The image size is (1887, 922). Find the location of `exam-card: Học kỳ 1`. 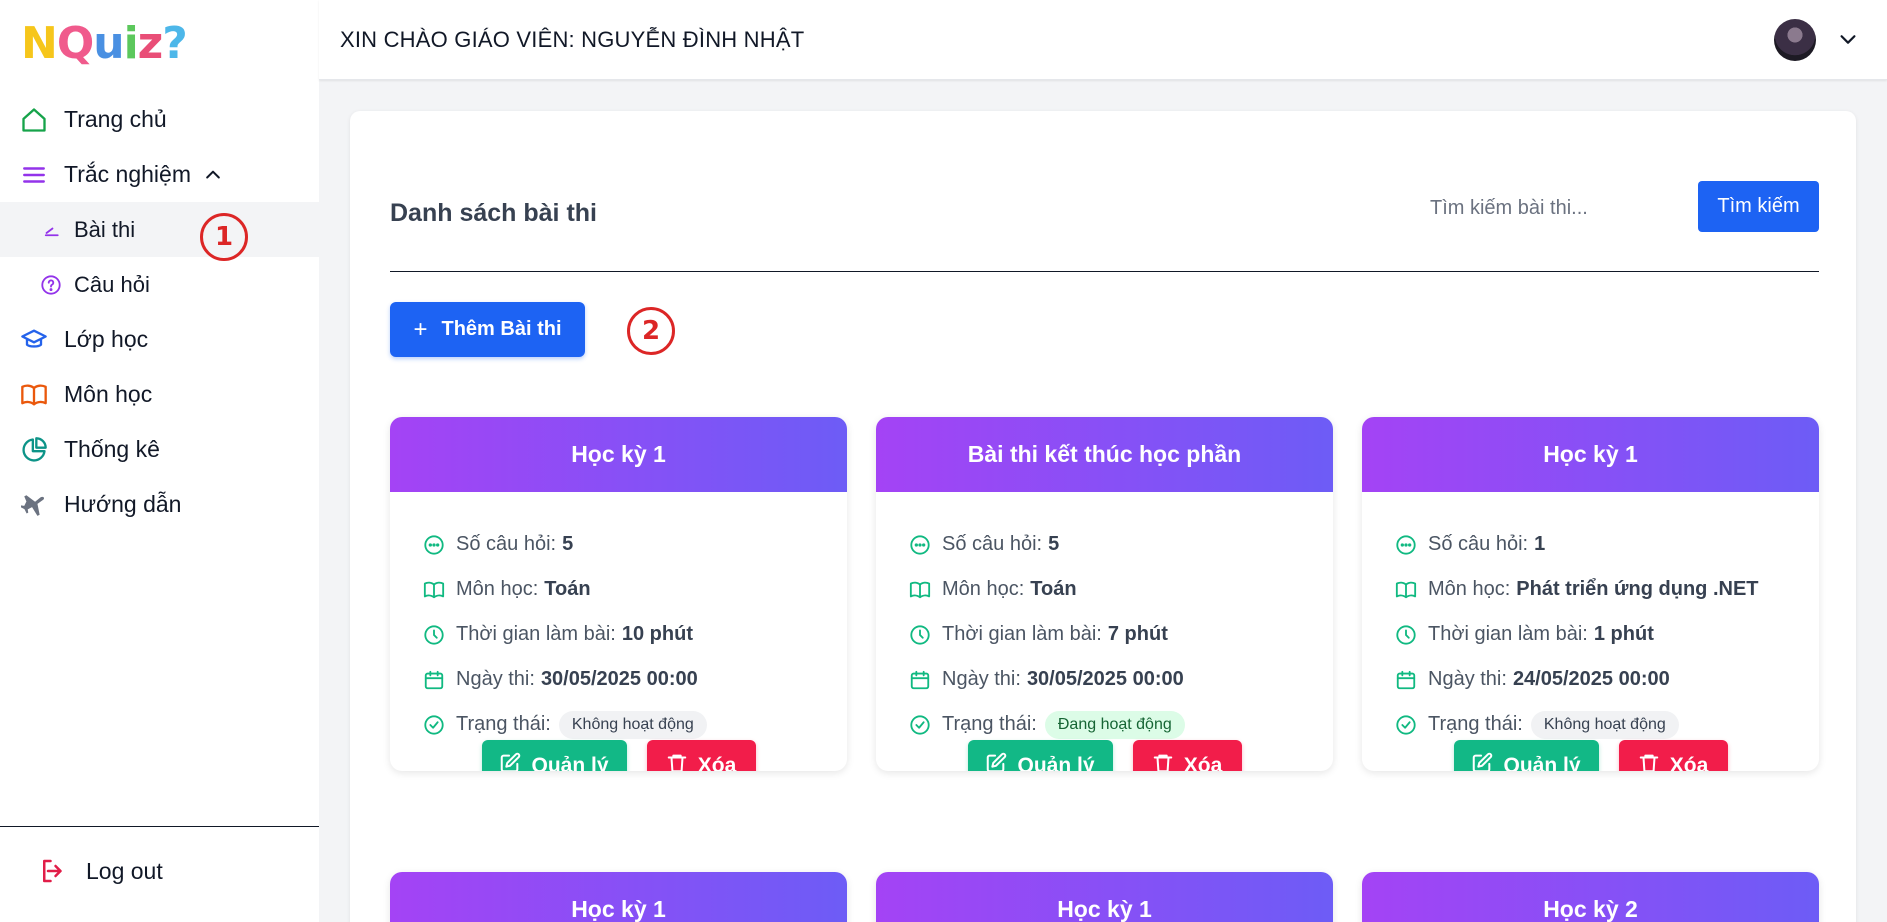

exam-card: Học kỳ 1 is located at coordinates (618, 897).